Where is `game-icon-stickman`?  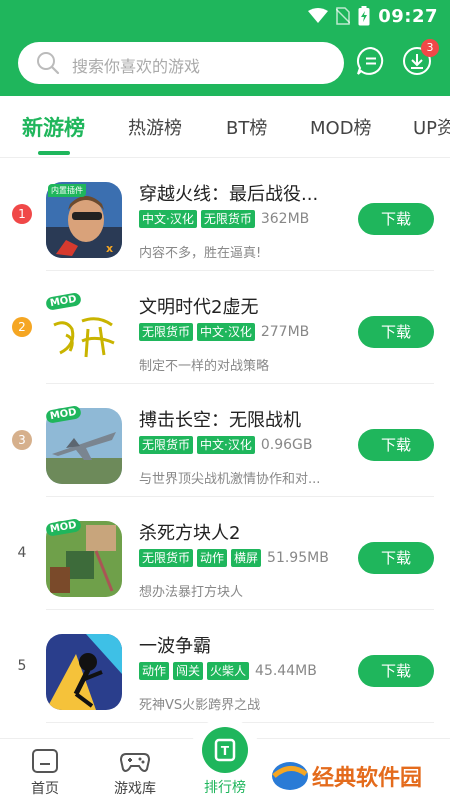
game-icon-stickman is located at coordinates (84, 672).